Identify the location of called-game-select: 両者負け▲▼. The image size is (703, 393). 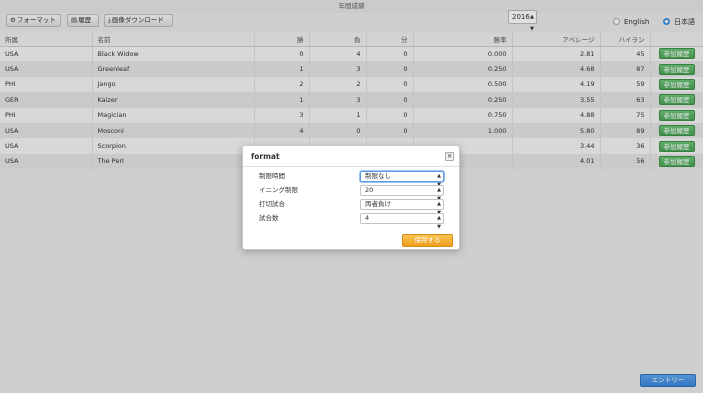
(402, 207).